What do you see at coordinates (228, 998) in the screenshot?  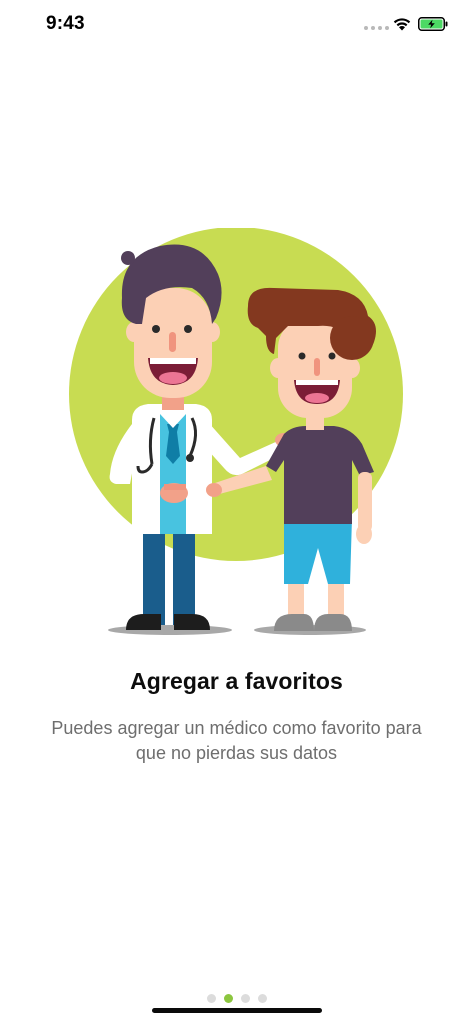 I see `page-dot-2-active` at bounding box center [228, 998].